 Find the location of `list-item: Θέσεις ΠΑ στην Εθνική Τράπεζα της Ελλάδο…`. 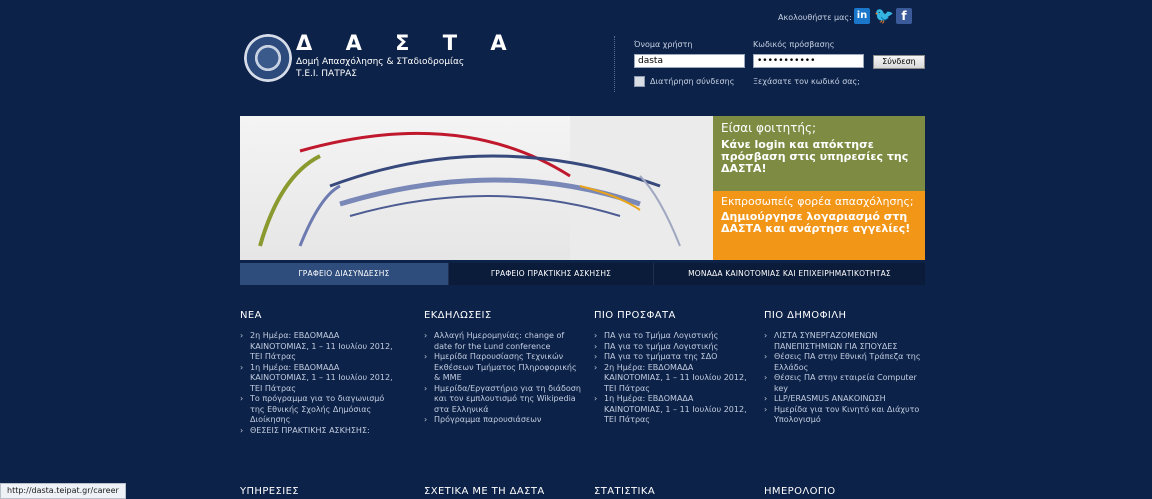

list-item: Θέσεις ΠΑ στην Εθνική Τράπεζα της Ελλάδο… is located at coordinates (844, 362).